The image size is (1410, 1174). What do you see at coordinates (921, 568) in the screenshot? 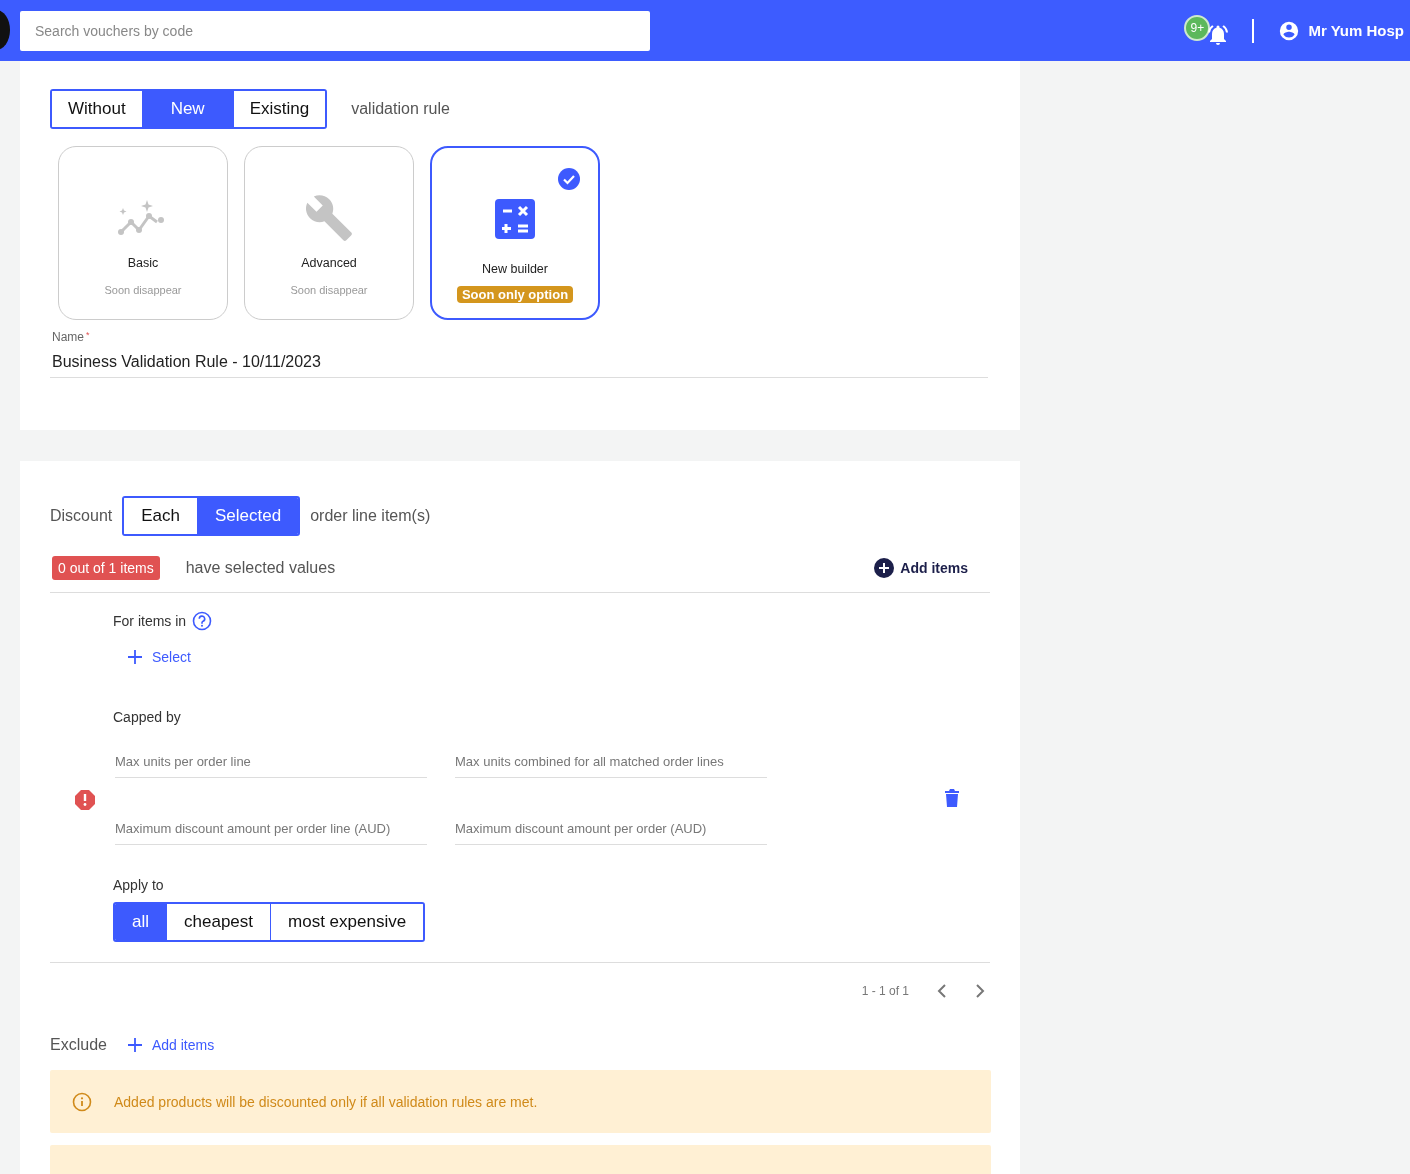
I see `add-items-button: Add items` at bounding box center [921, 568].